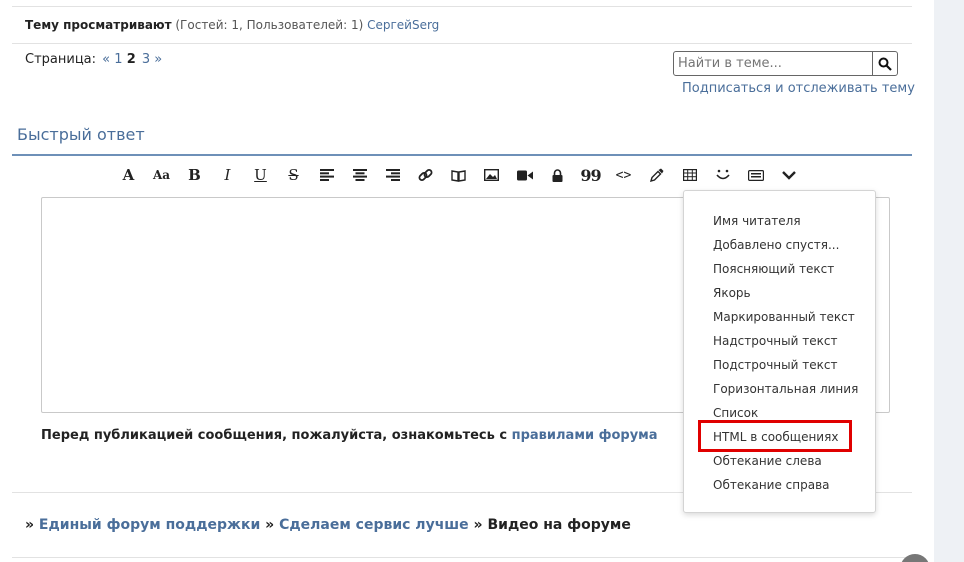 Image resolution: width=964 pixels, height=562 pixels. What do you see at coordinates (779, 341) in the screenshot?
I see `dropdown-item-superscript: Надстрочный текст` at bounding box center [779, 341].